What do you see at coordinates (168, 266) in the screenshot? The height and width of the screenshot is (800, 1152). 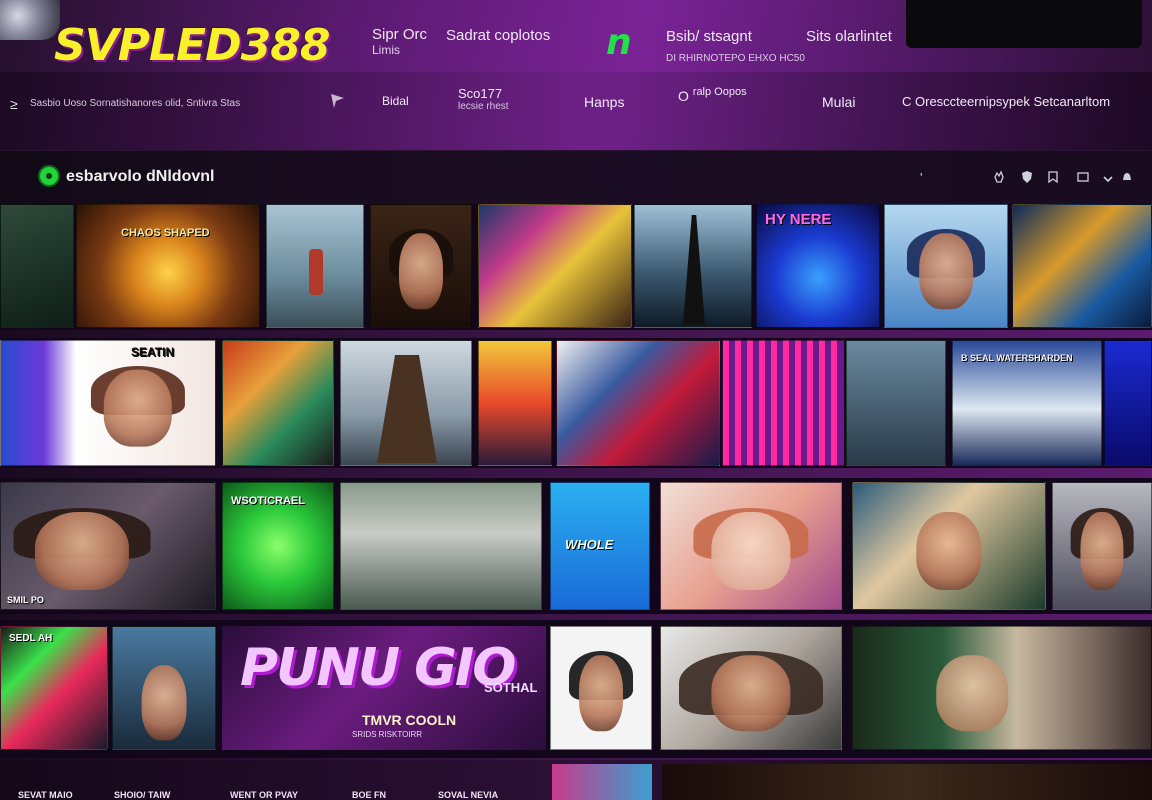 I see `title-card: CHAOS SHAPED` at bounding box center [168, 266].